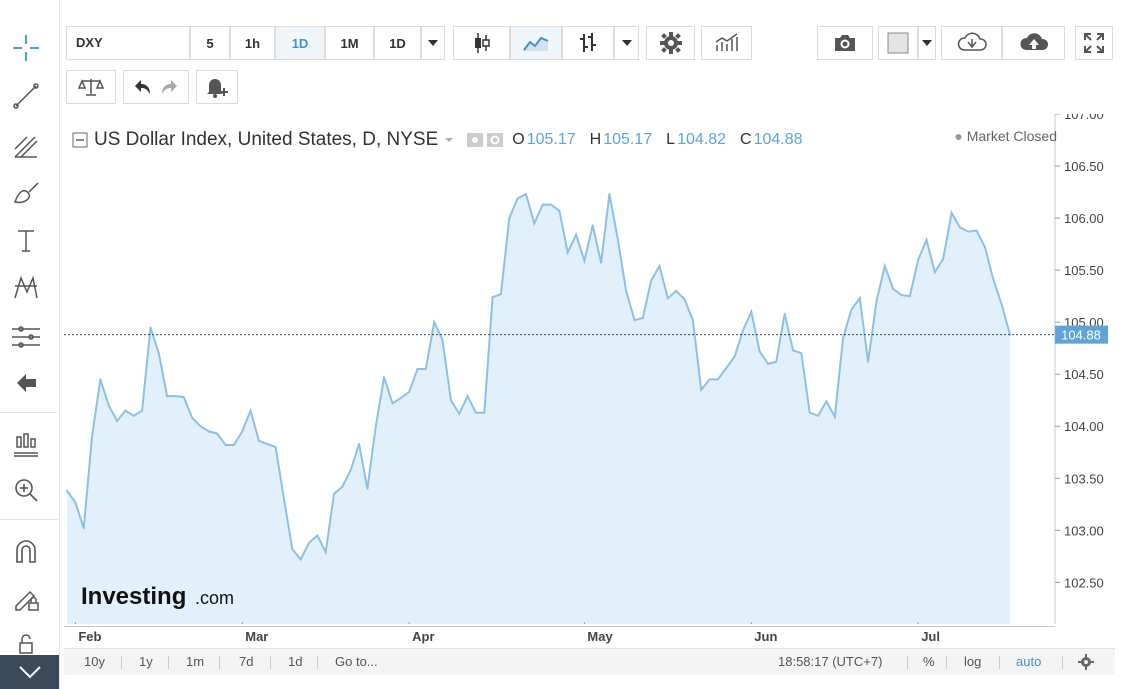 The image size is (1125, 689). I want to click on auto-scale-toggle: auto, so click(1028, 662).